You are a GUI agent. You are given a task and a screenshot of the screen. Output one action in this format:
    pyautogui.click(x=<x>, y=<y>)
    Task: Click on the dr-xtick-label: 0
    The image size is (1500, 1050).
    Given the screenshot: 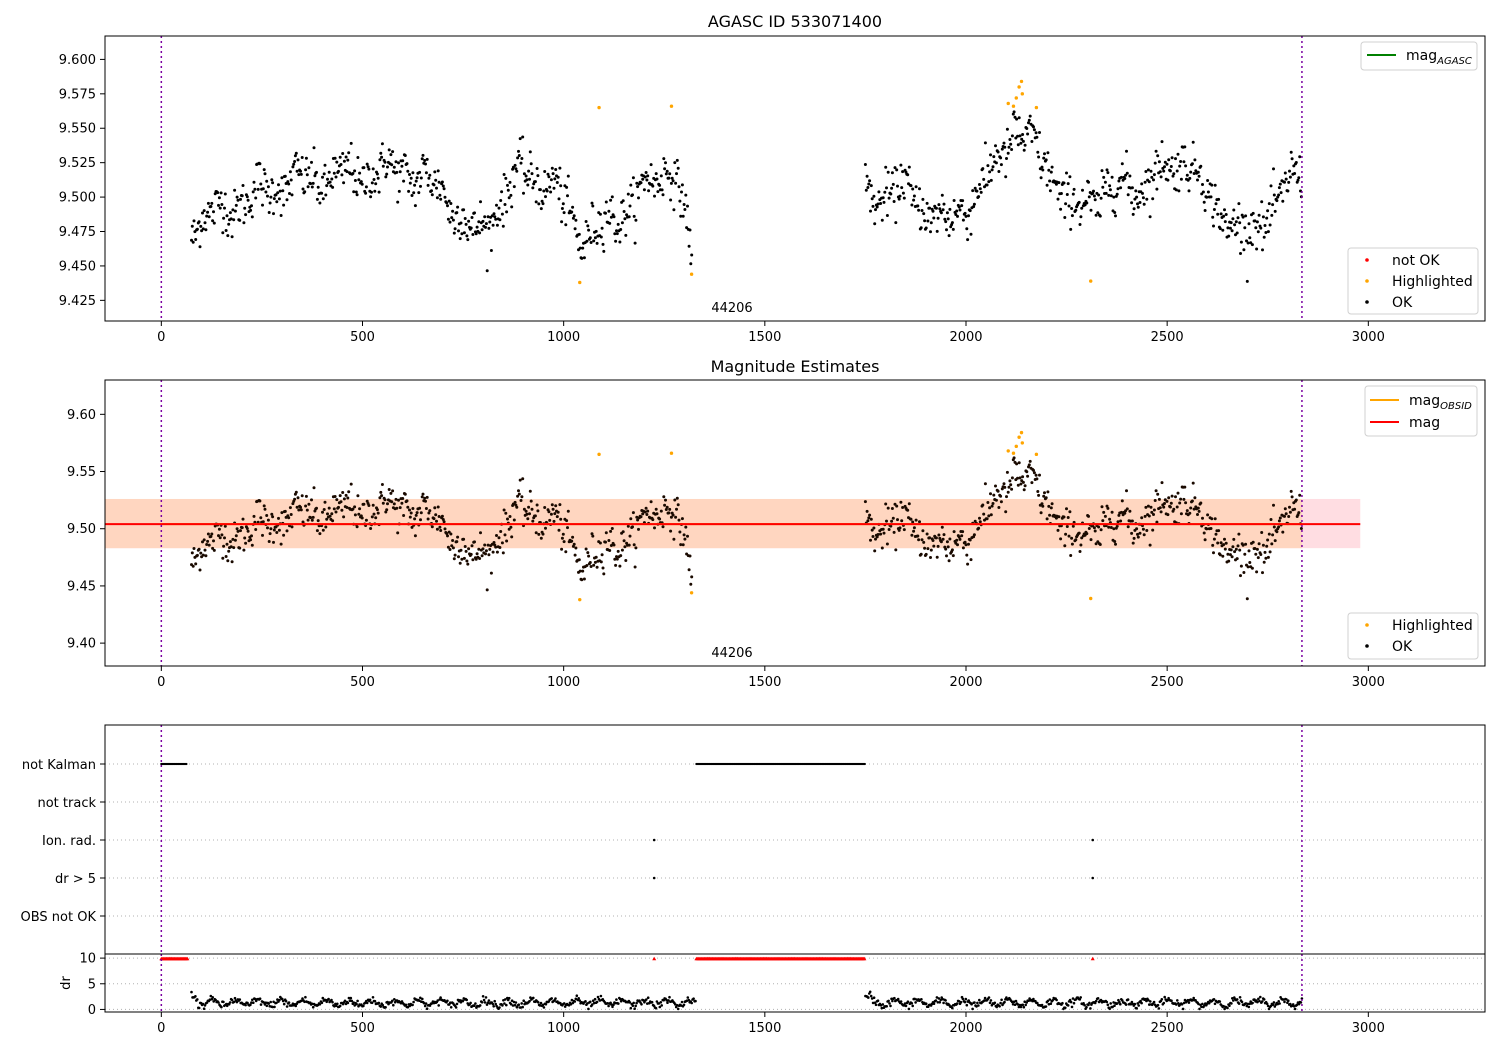 What is the action you would take?
    pyautogui.click(x=161, y=1028)
    